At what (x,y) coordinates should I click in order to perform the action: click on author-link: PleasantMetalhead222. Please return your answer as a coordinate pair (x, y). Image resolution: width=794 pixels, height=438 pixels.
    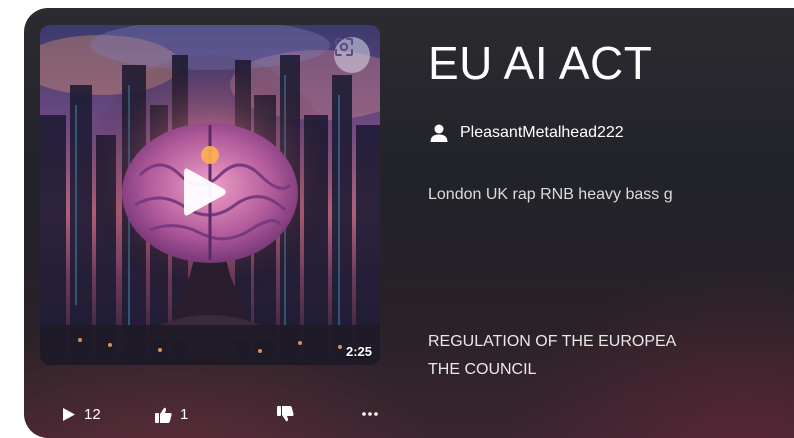
    Looking at the image, I should click on (527, 133).